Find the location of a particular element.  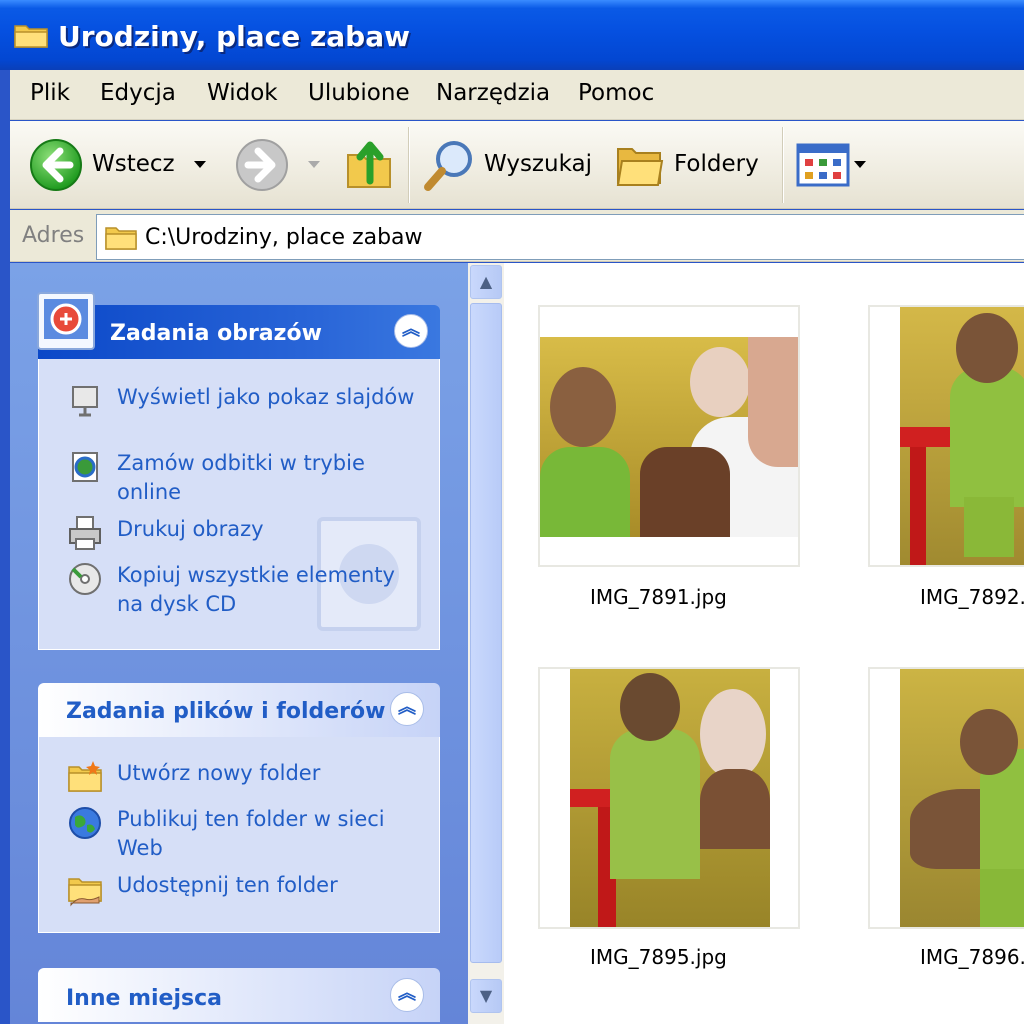

address-bar: Adres C:\Urodziny, place zabaw is located at coordinates (517, 236).